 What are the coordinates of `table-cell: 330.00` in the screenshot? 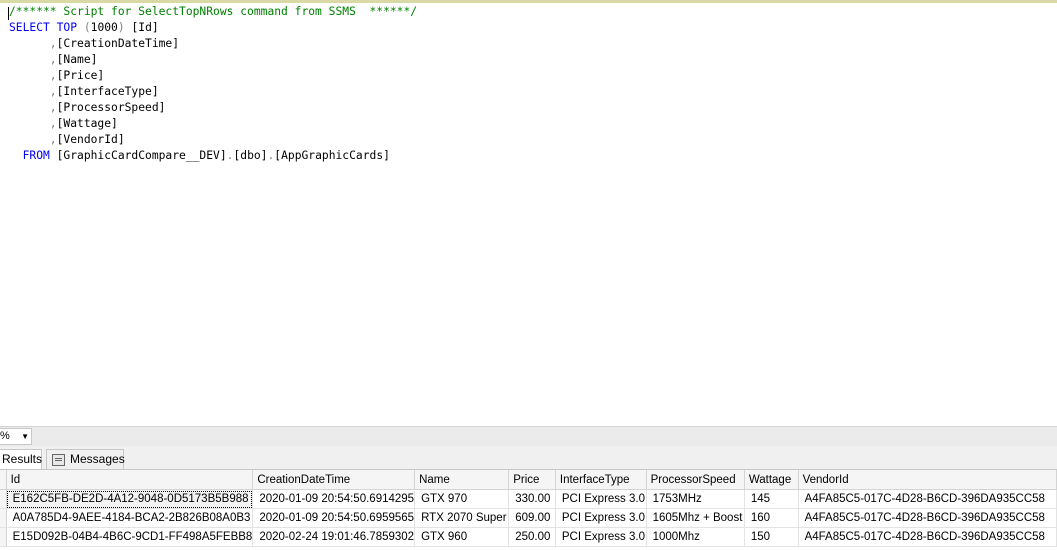 It's located at (532, 499).